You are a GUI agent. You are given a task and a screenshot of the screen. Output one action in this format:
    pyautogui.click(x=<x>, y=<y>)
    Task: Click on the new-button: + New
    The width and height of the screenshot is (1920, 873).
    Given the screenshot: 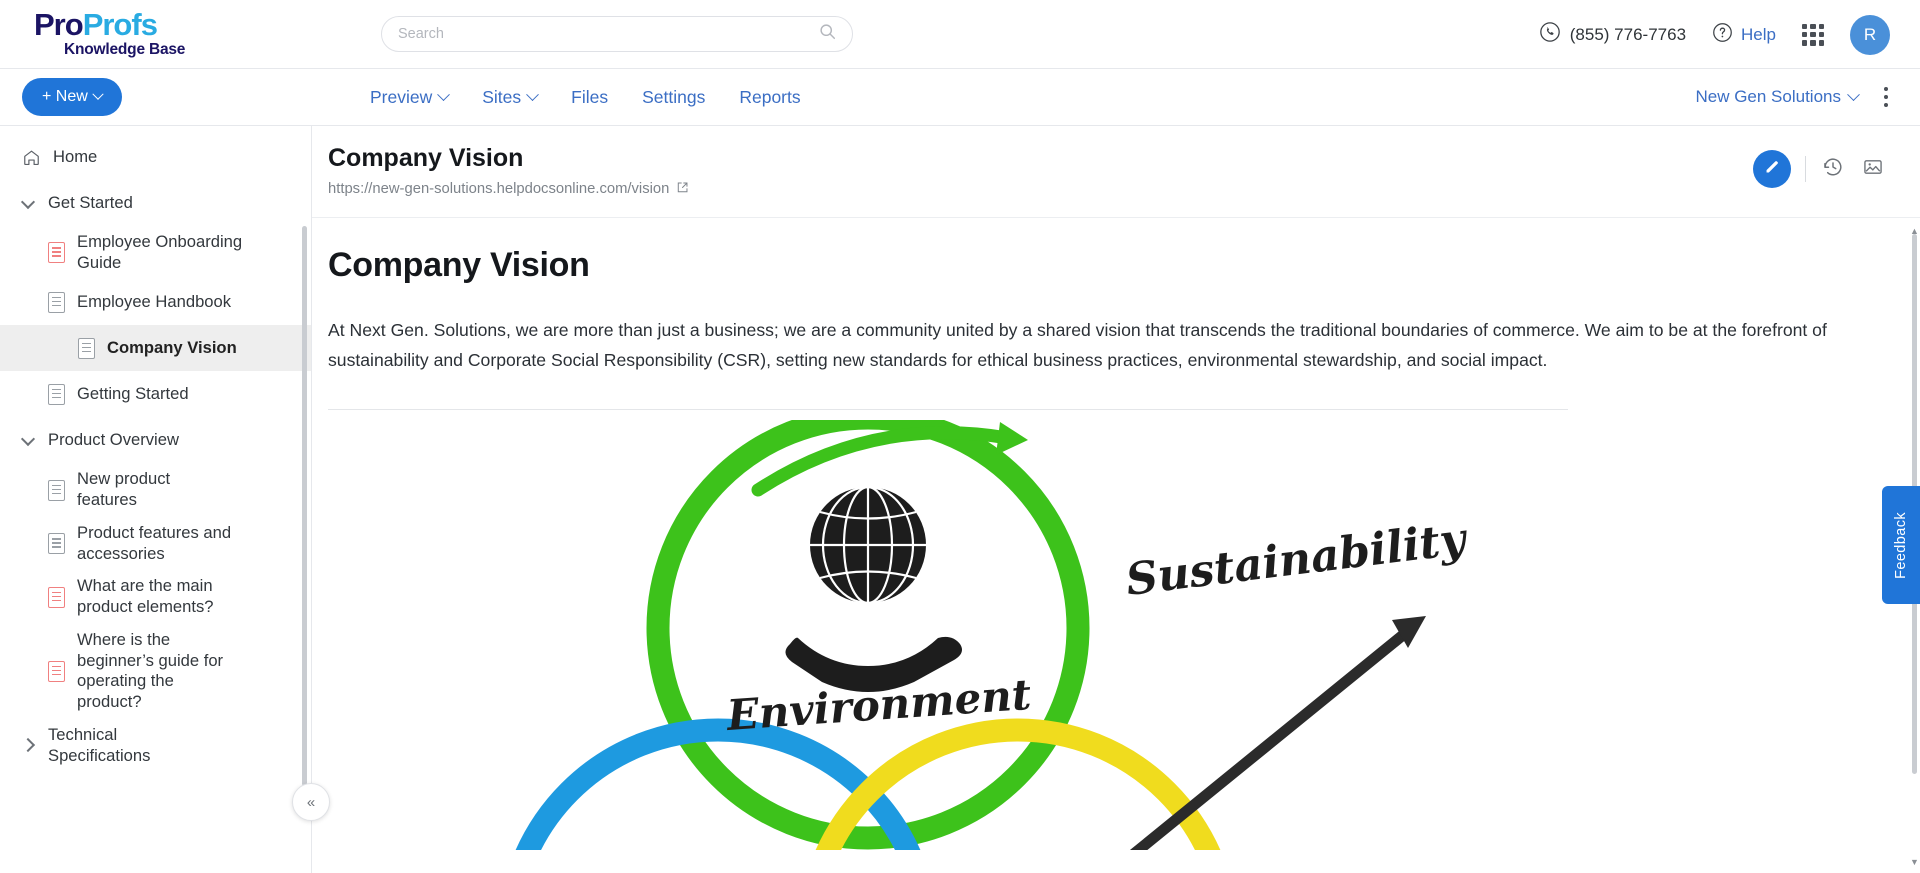 What is the action you would take?
    pyautogui.click(x=72, y=97)
    